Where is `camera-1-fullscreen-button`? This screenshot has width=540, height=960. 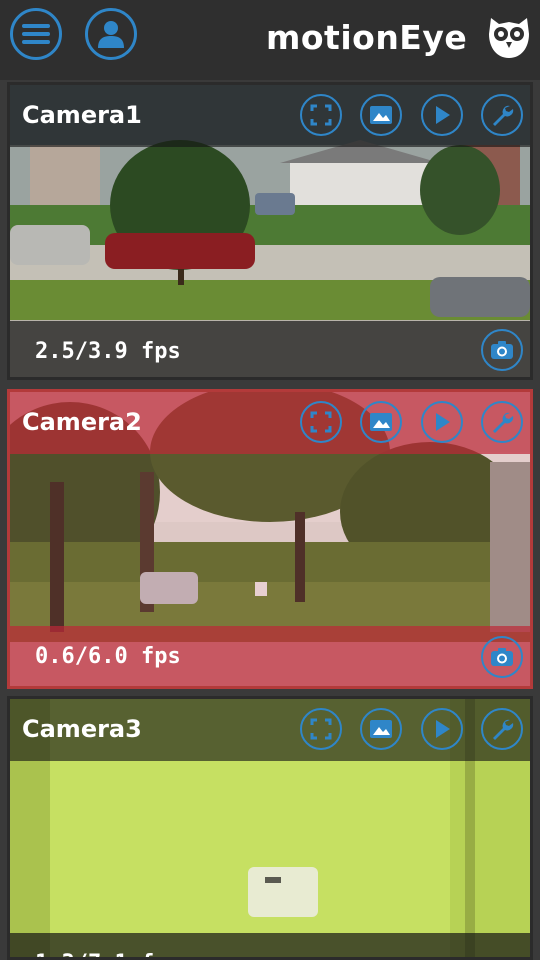
camera-1-fullscreen-button is located at coordinates (321, 115).